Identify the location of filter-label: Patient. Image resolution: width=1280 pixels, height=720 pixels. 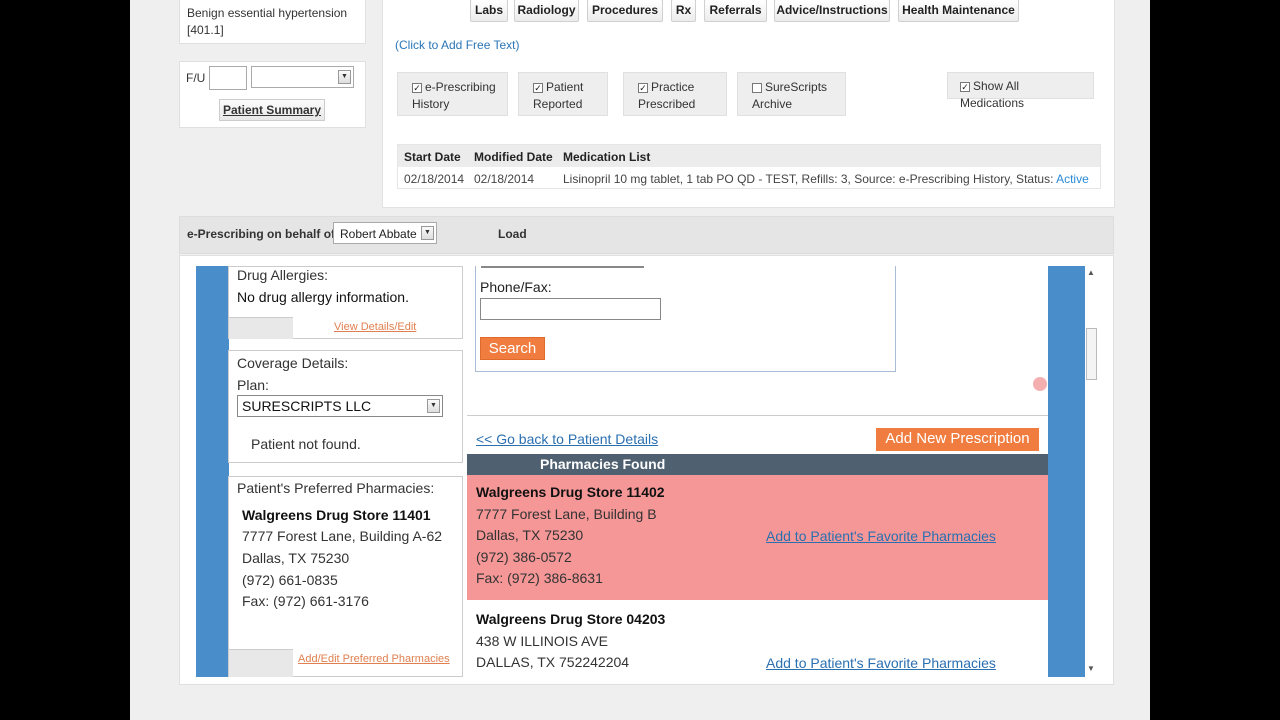
(565, 87).